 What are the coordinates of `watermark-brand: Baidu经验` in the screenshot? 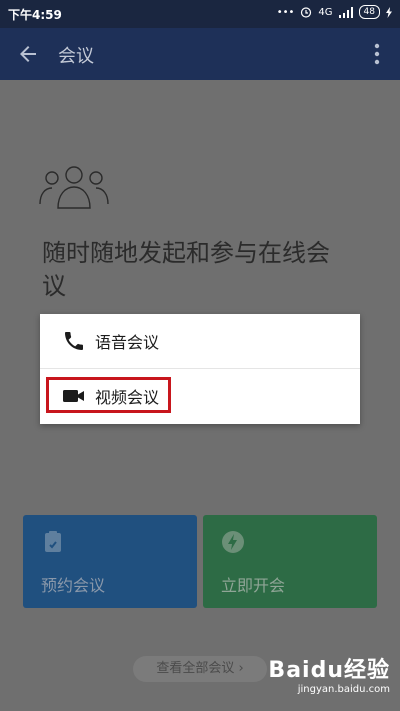 It's located at (329, 670).